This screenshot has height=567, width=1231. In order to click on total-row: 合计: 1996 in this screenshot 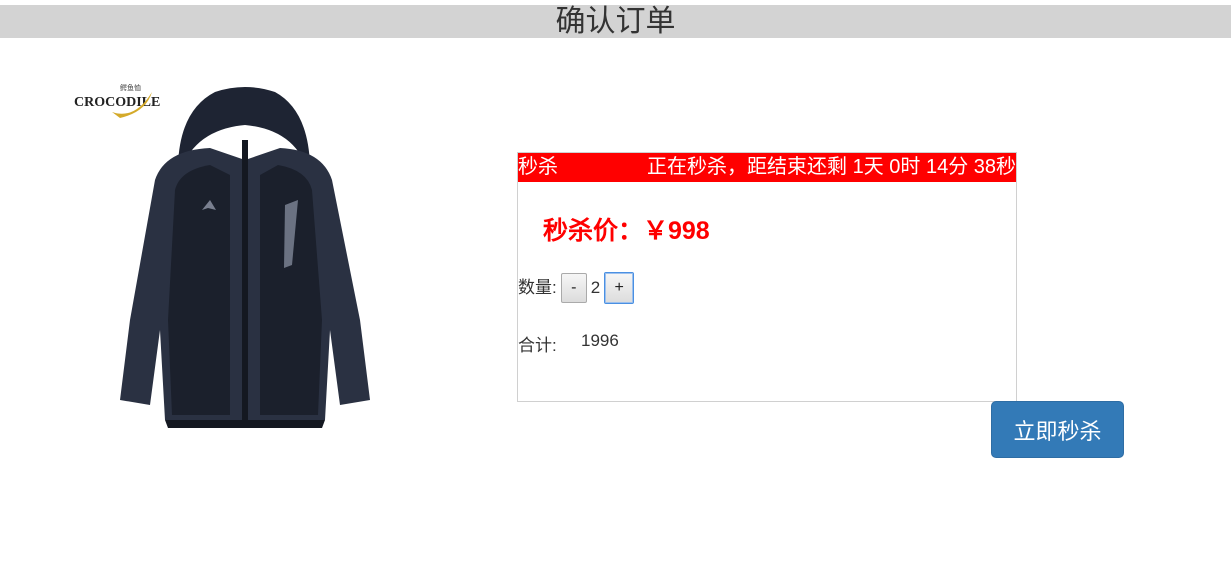, I will do `click(568, 343)`.